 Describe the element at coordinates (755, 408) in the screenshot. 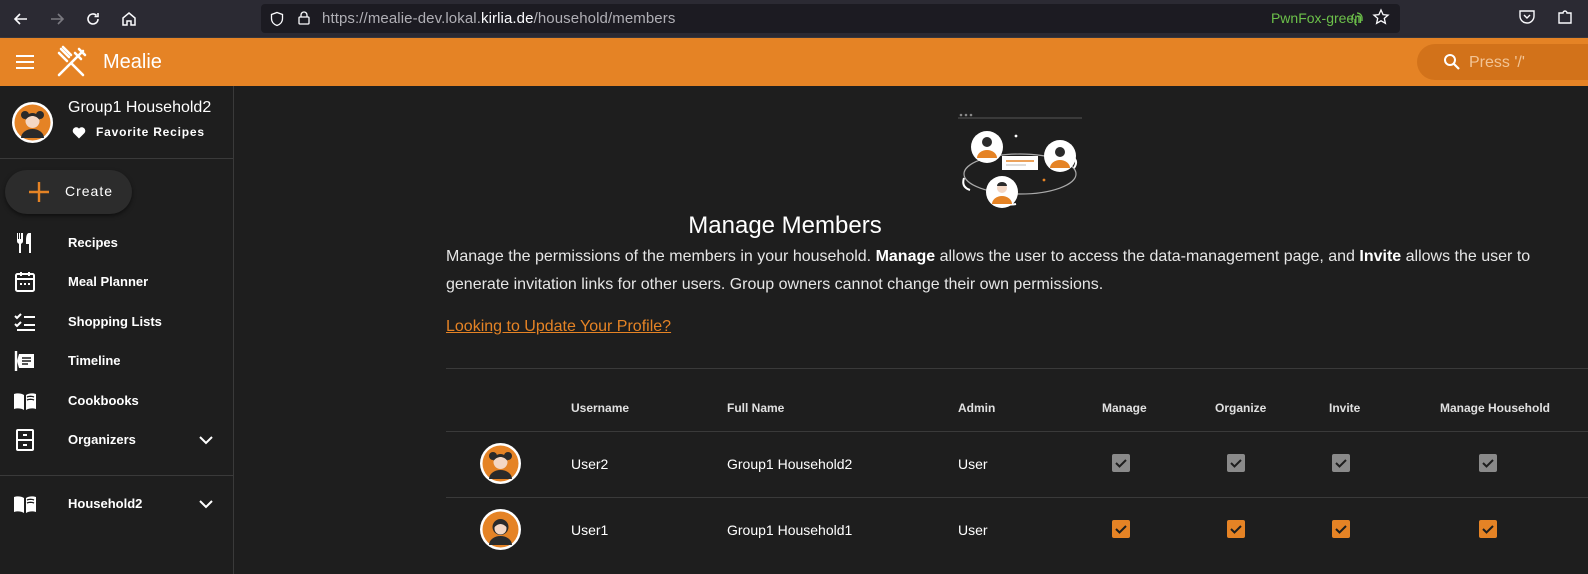

I see `column-header-full-name: Full Name` at that location.